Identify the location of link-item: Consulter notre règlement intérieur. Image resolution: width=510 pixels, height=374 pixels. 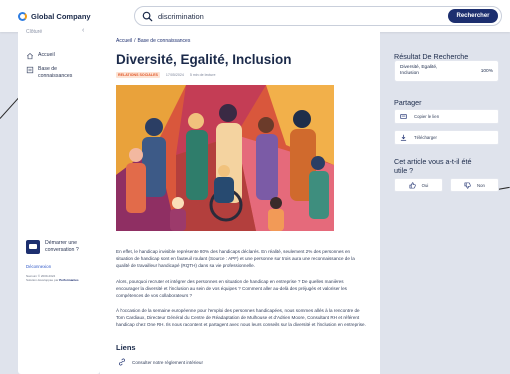
(160, 362).